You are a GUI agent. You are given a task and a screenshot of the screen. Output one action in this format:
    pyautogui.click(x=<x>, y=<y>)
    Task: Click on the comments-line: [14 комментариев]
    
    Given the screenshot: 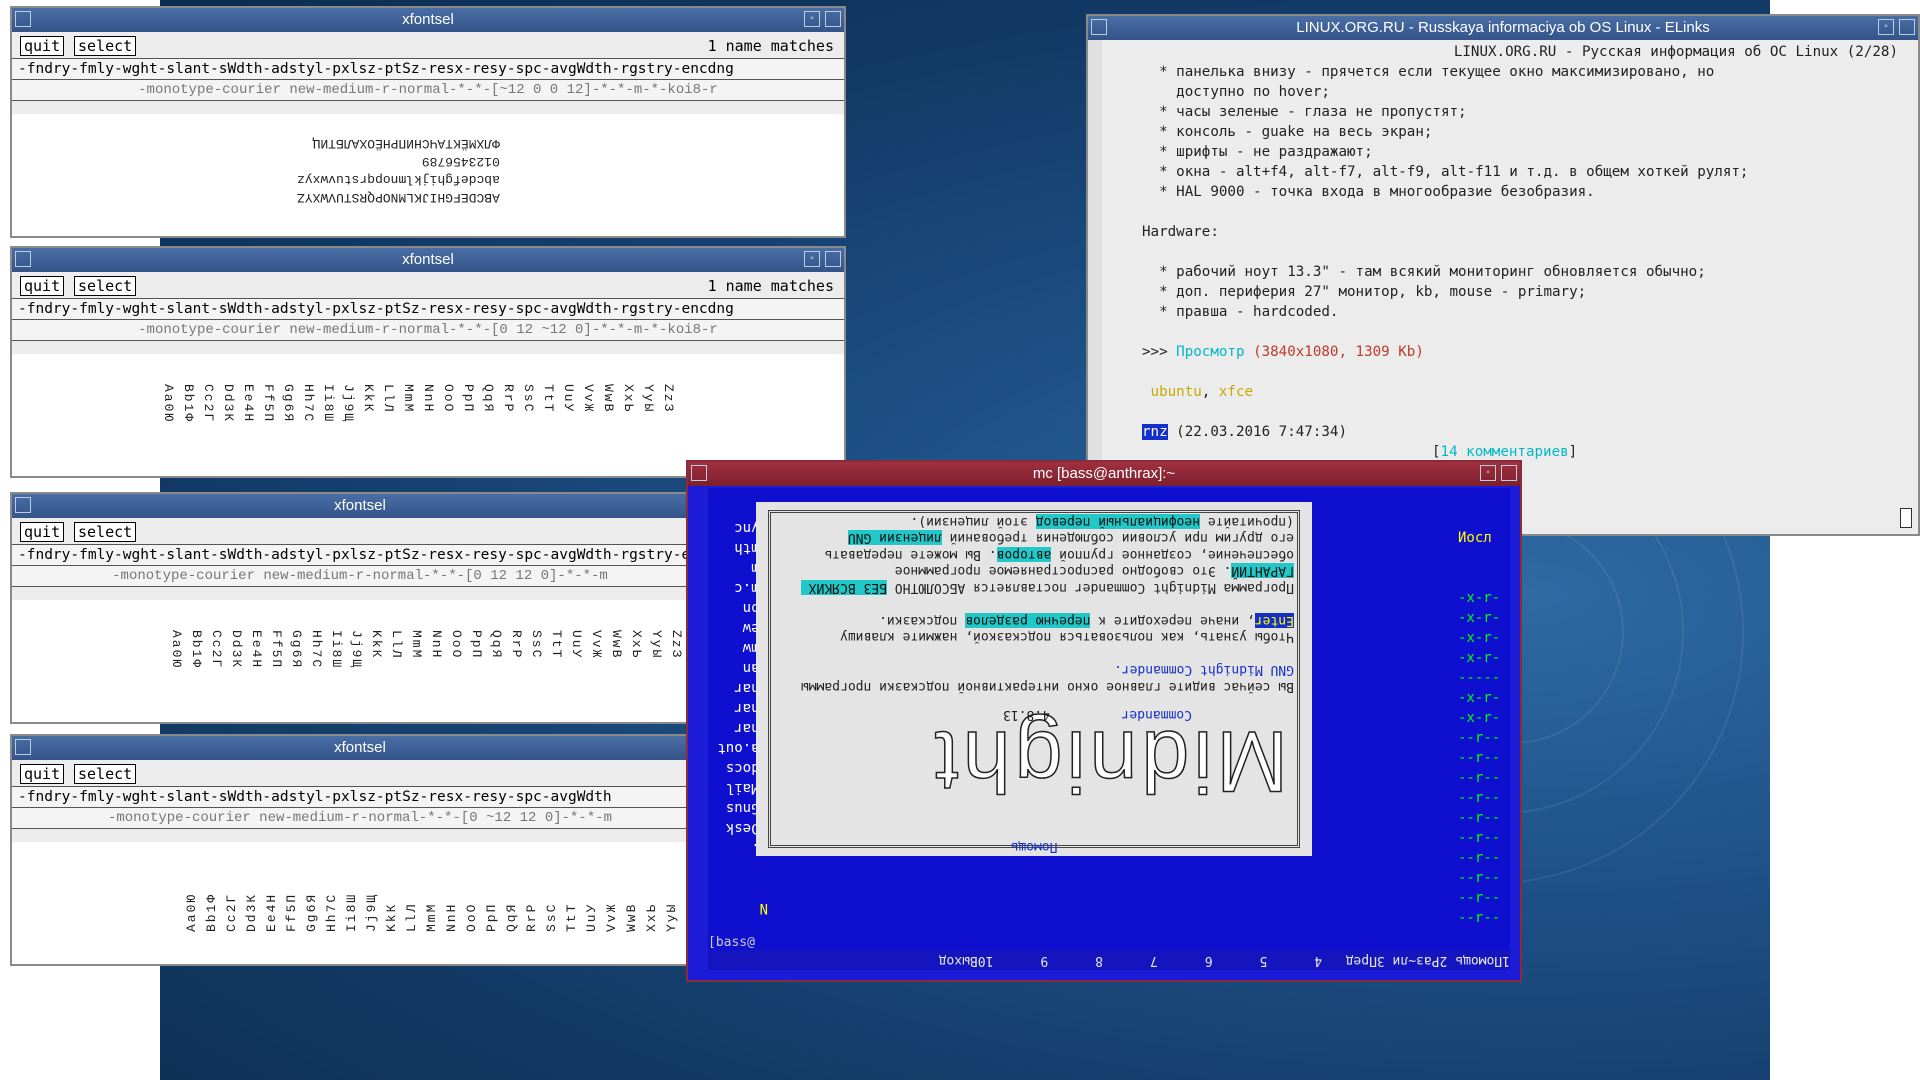 What is the action you would take?
    pyautogui.click(x=1505, y=452)
    